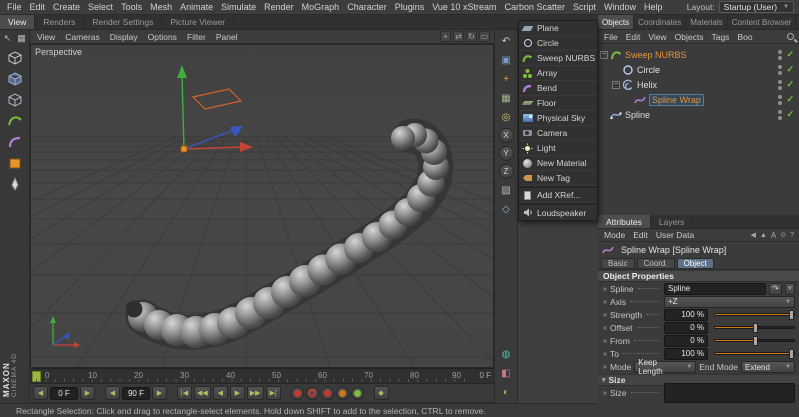 The width and height of the screenshot is (799, 417). Describe the element at coordinates (66, 7) in the screenshot. I see `menu-create: Create` at that location.